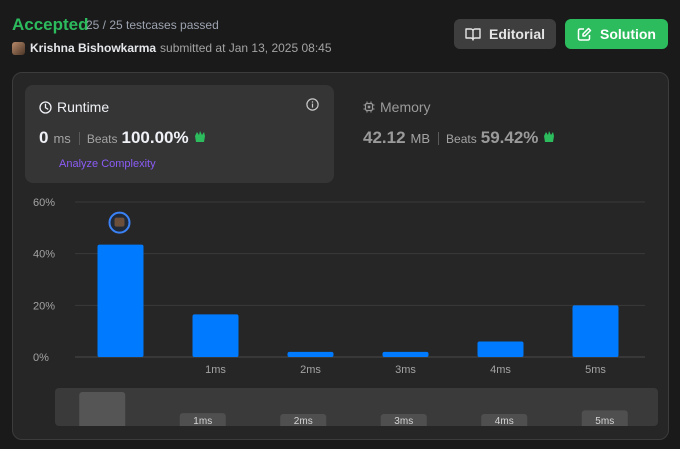 The width and height of the screenshot is (680, 449). Describe the element at coordinates (310, 370) in the screenshot. I see `x-tick-label: 2ms` at that location.